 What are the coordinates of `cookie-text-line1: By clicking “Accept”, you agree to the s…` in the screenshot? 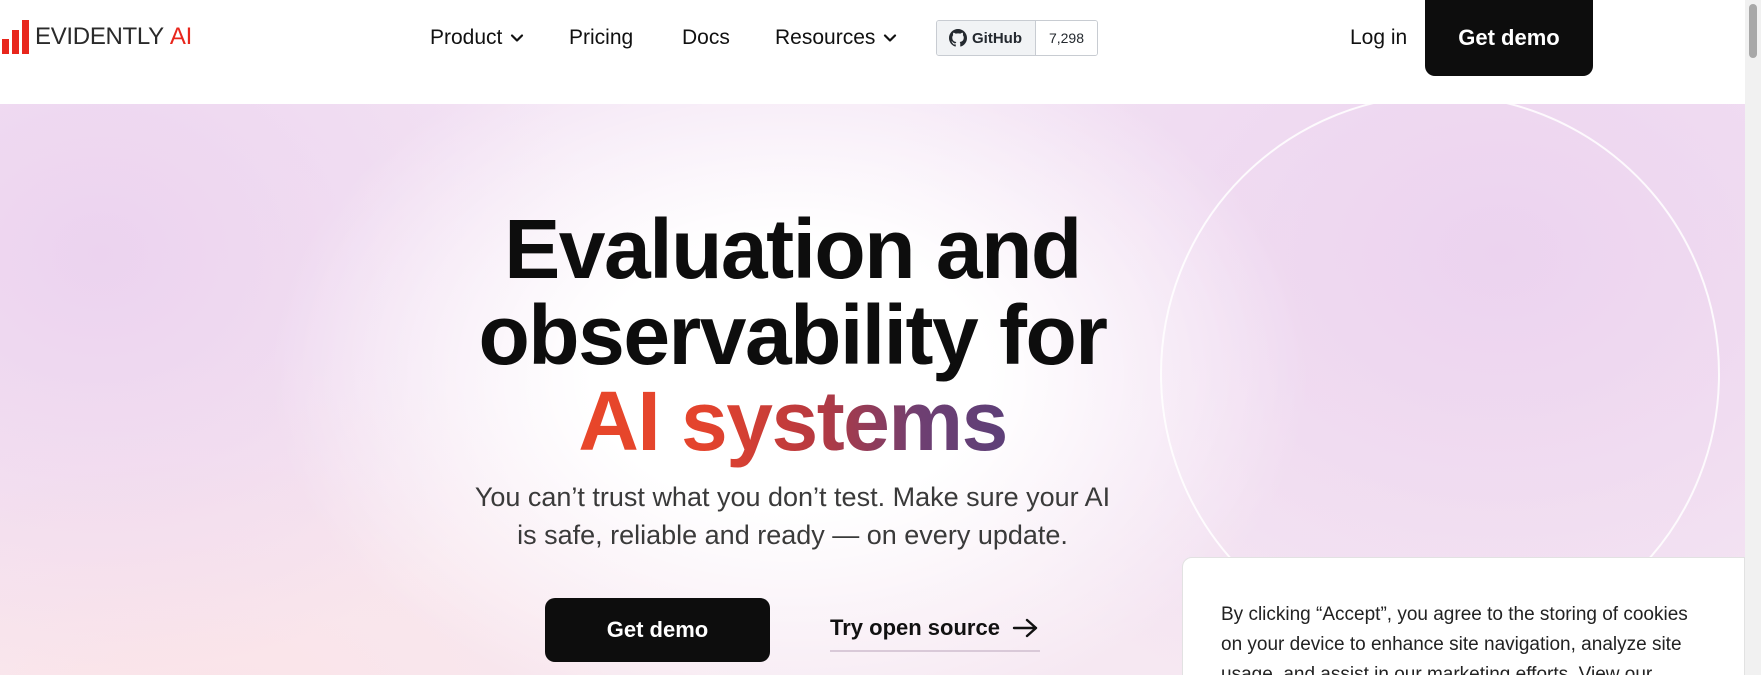 It's located at (1454, 614).